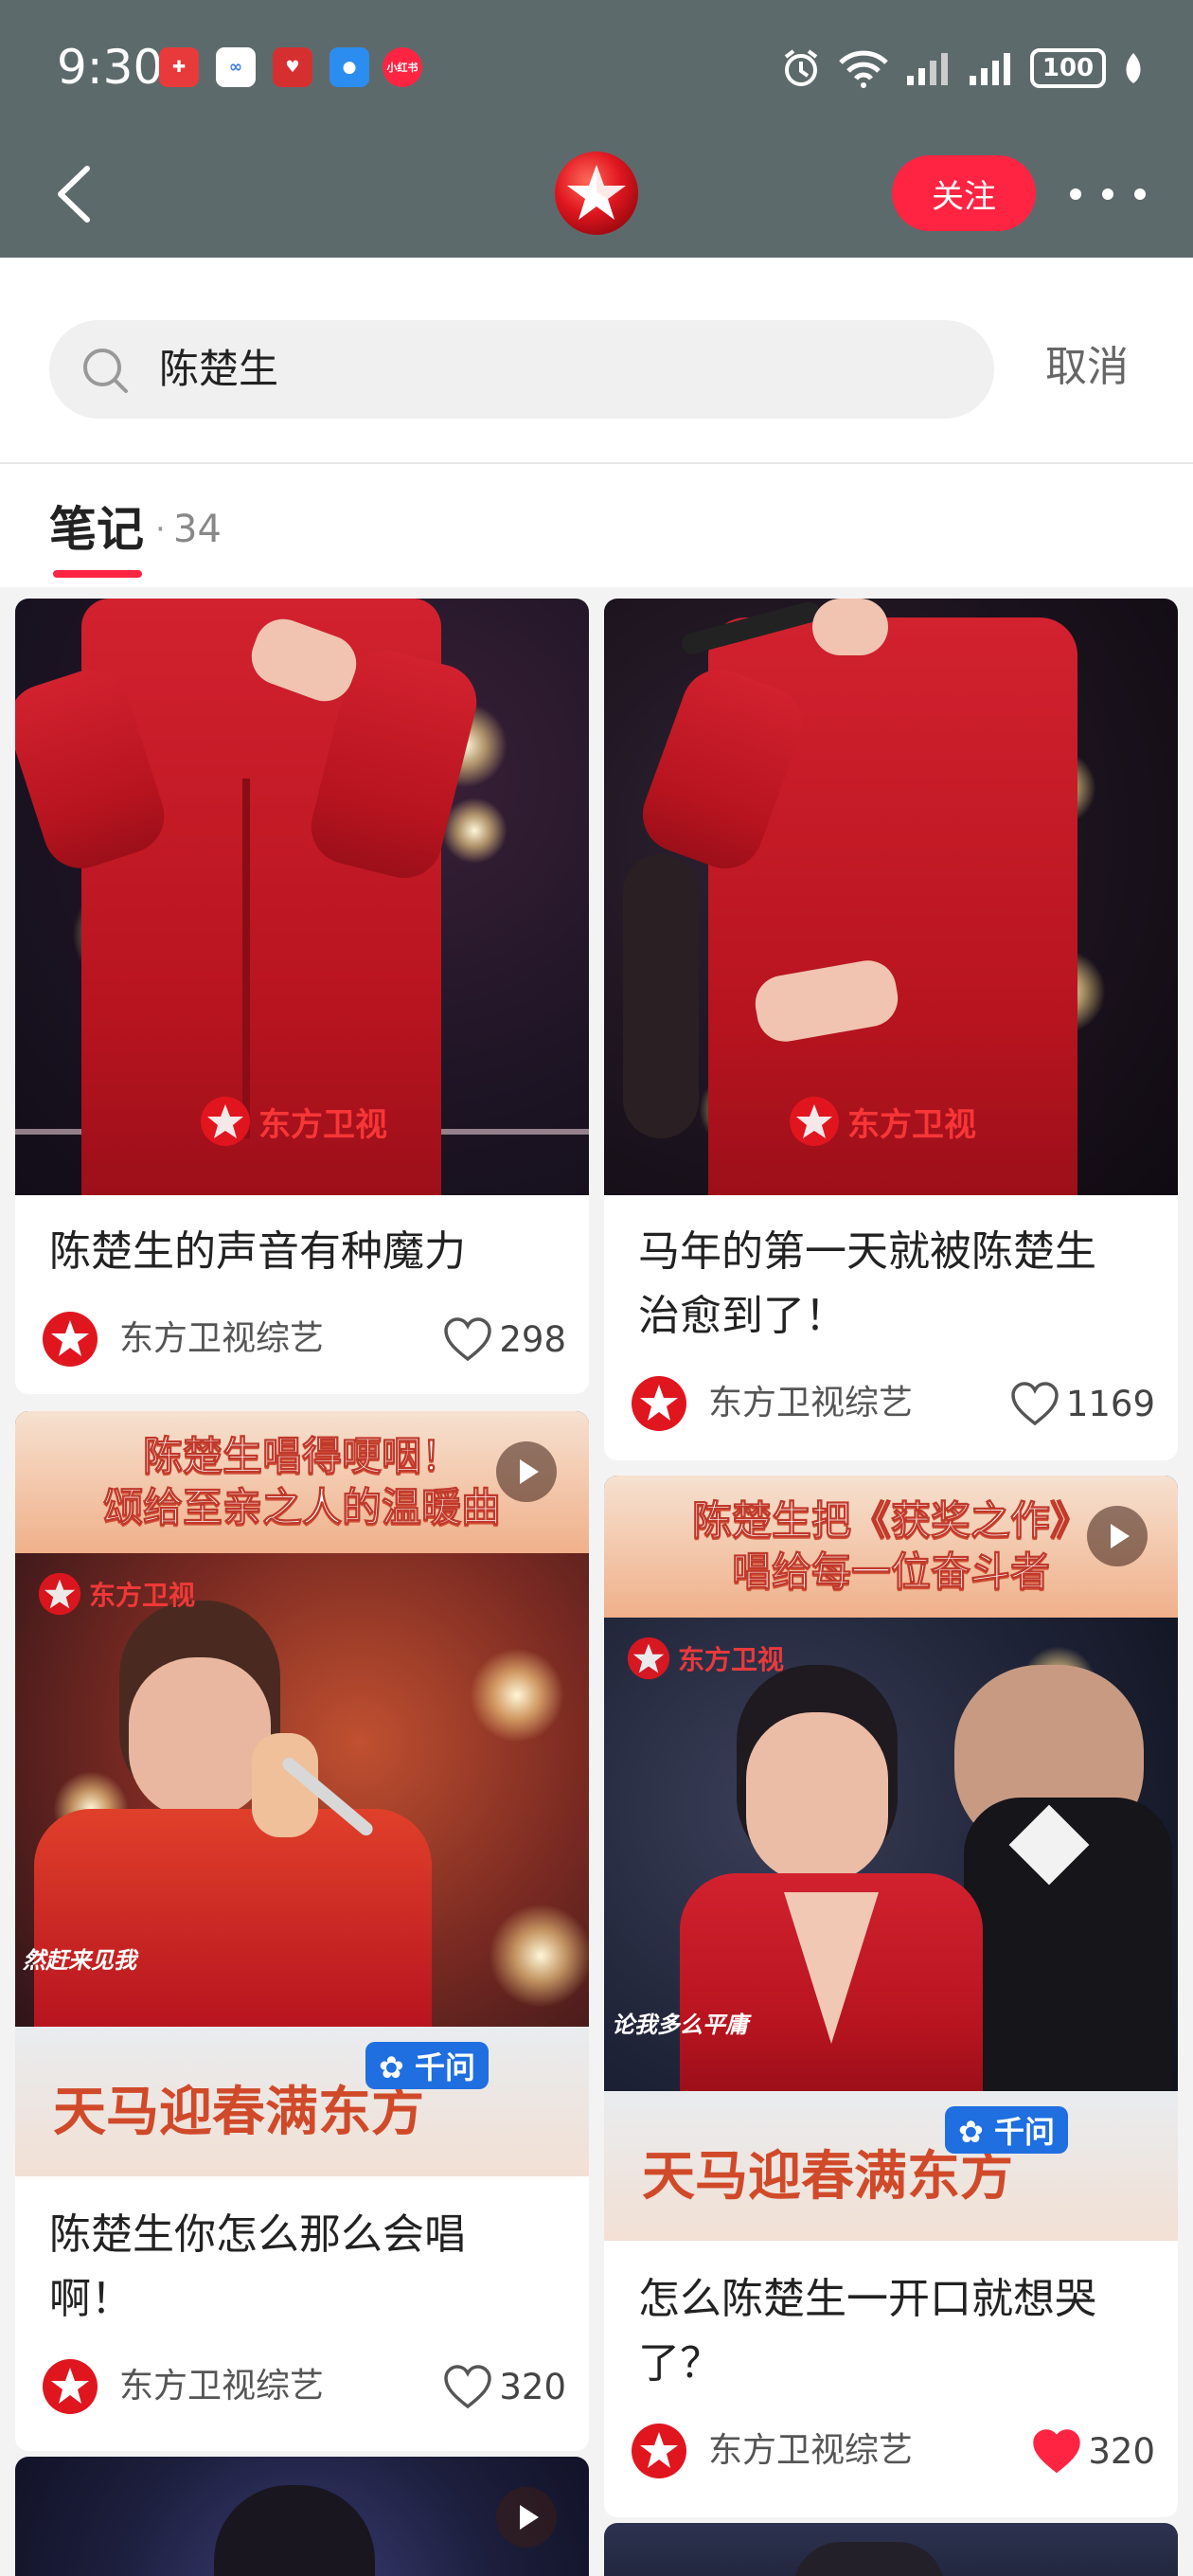 The width and height of the screenshot is (1193, 2576). What do you see at coordinates (963, 68) in the screenshot?
I see `status-icons: 100` at bounding box center [963, 68].